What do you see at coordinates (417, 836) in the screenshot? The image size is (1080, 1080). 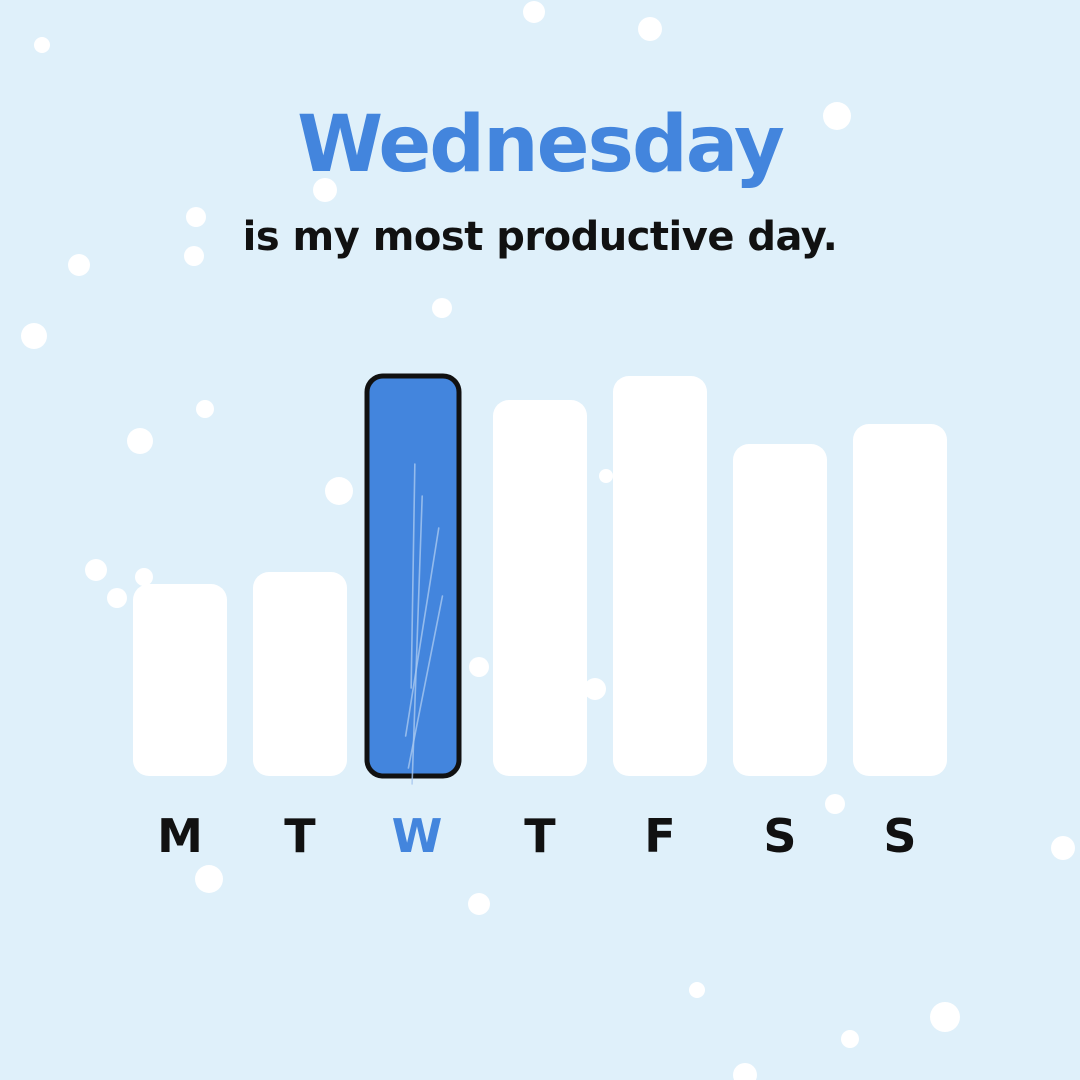 I see `x-tick-label: W` at bounding box center [417, 836].